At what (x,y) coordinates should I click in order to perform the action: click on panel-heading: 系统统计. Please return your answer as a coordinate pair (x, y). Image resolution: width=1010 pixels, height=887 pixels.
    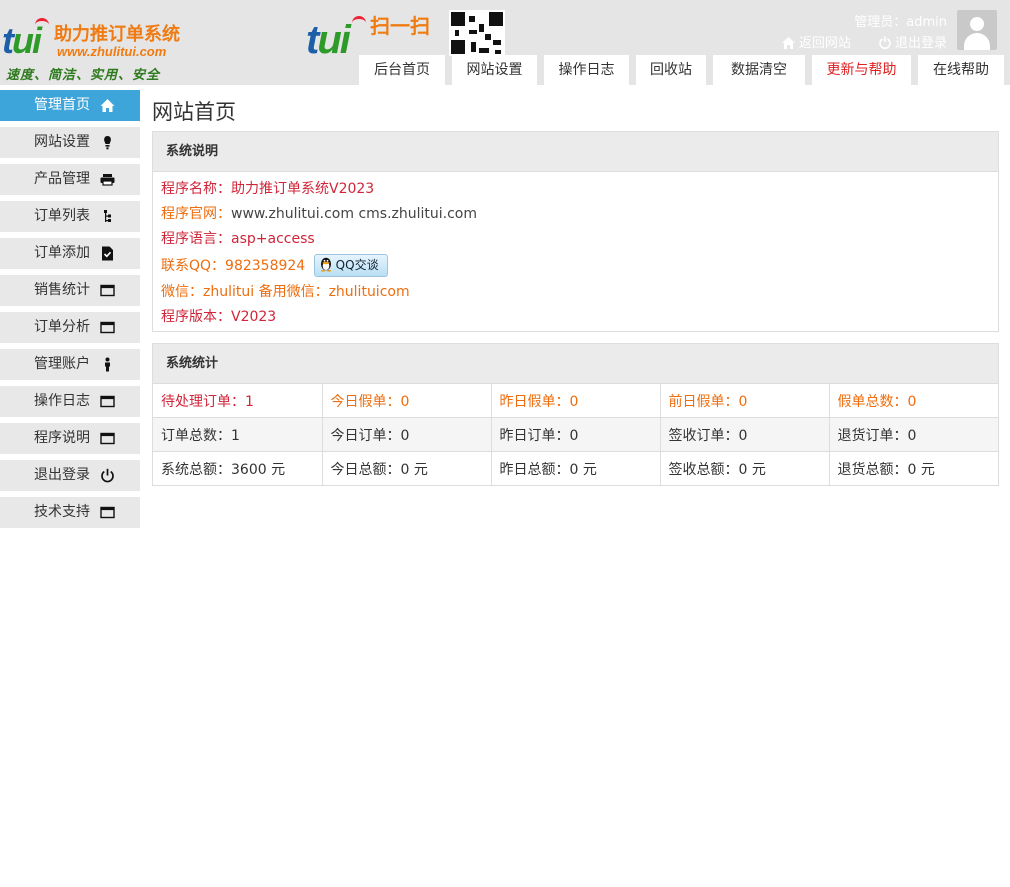
    Looking at the image, I should click on (575, 364).